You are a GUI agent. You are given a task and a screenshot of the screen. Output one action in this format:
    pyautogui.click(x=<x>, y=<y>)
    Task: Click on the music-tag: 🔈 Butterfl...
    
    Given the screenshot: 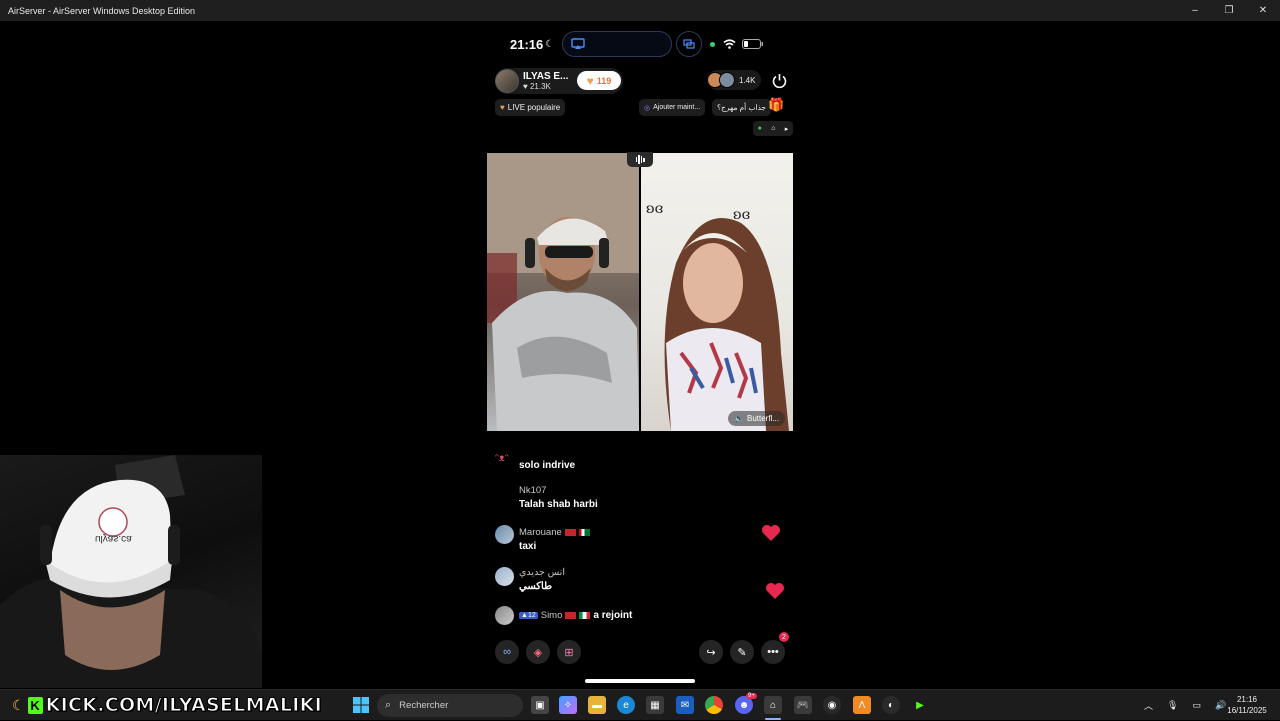 What is the action you would take?
    pyautogui.click(x=756, y=418)
    